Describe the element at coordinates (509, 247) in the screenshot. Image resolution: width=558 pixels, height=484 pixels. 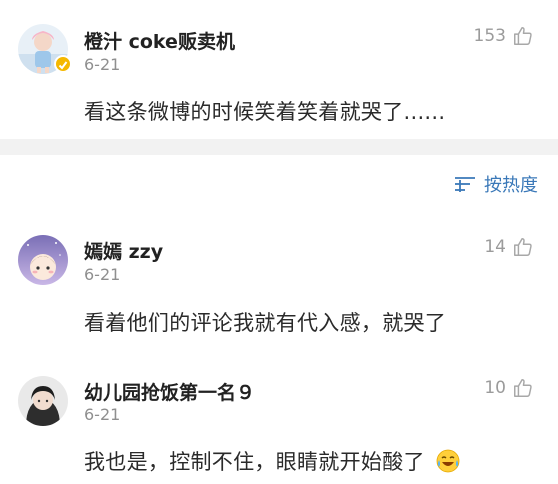
I see `like-button: 14` at that location.